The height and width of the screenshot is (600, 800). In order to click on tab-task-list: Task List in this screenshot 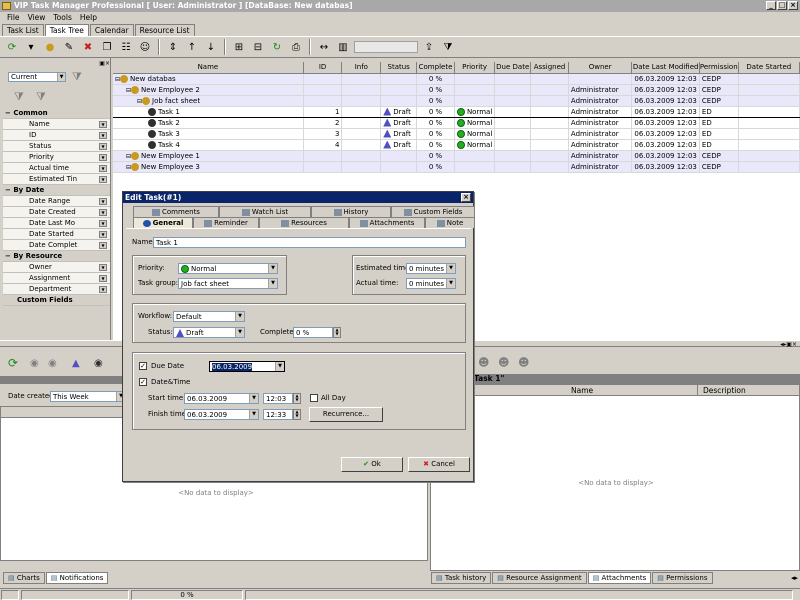, I will do `click(23, 30)`.